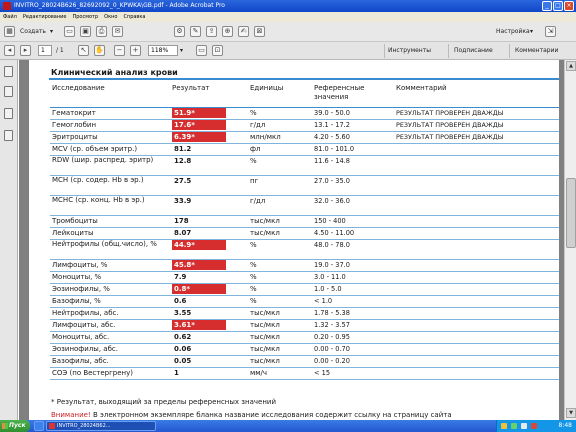  Describe the element at coordinates (531, 32) in the screenshot. I see `customize-chevron-icon: ▾` at that location.